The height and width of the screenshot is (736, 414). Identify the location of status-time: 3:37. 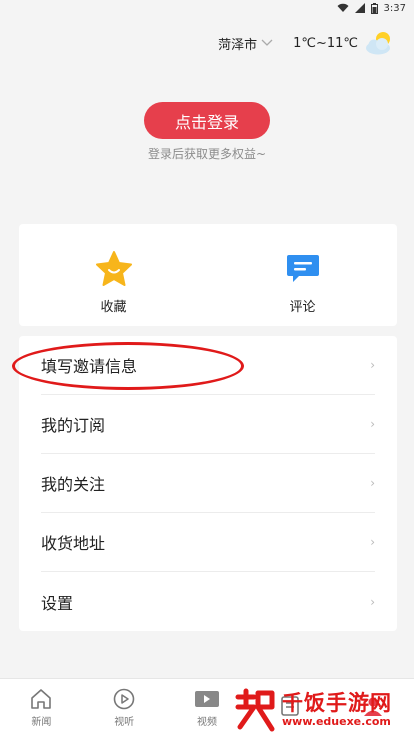
(394, 8).